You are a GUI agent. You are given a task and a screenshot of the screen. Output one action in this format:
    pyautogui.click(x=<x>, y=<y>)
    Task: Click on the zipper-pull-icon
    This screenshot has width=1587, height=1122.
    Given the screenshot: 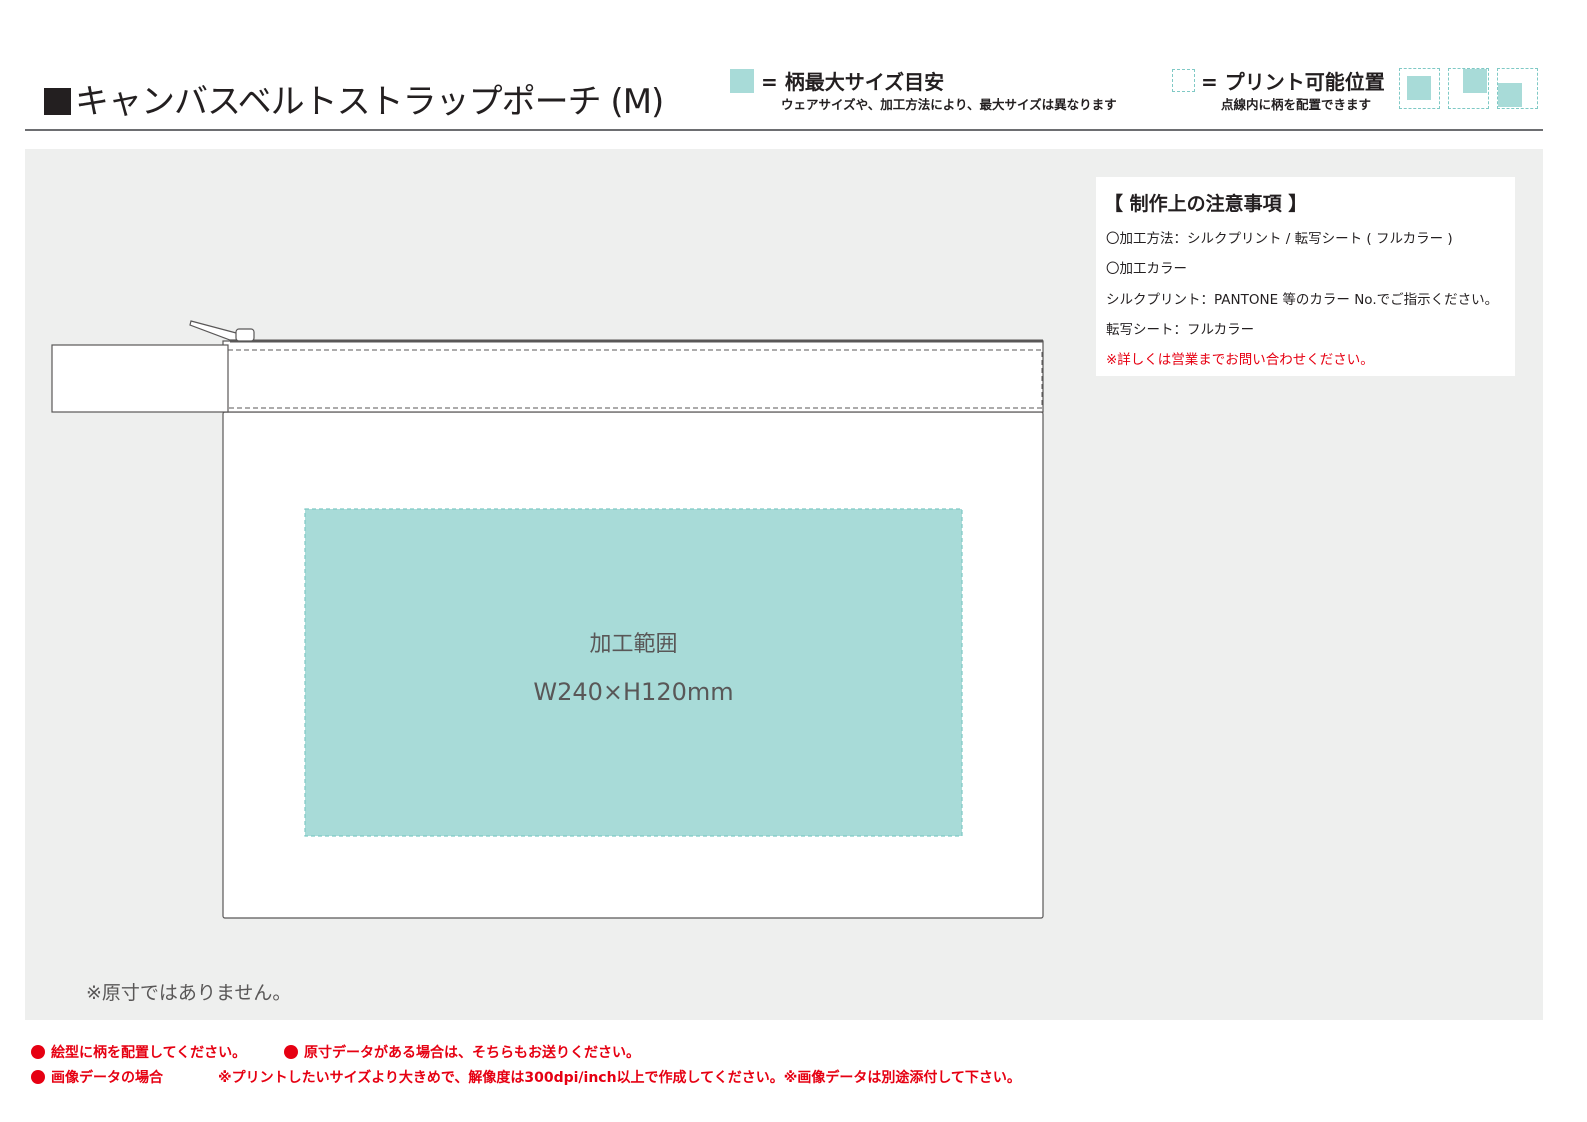 What is the action you would take?
    pyautogui.click(x=222, y=331)
    